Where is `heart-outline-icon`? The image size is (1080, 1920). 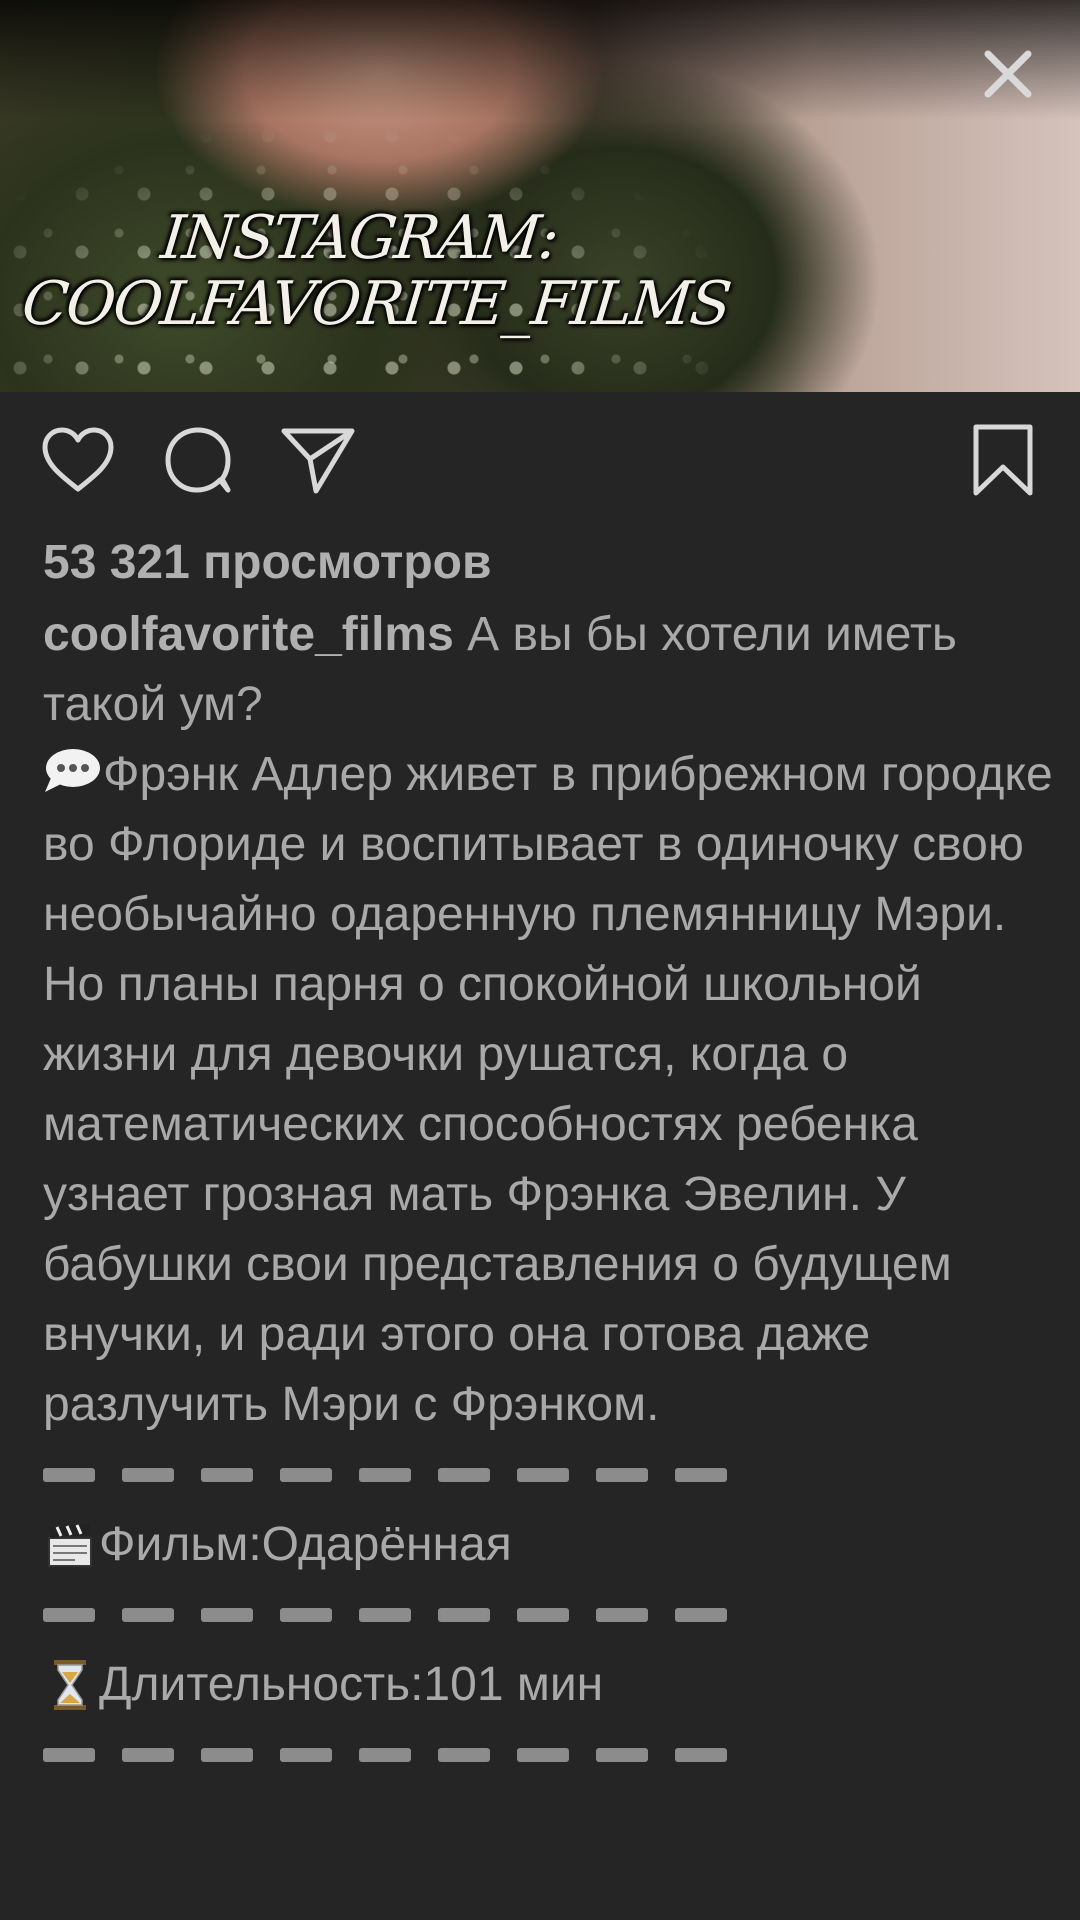
heart-outline-icon is located at coordinates (78, 459).